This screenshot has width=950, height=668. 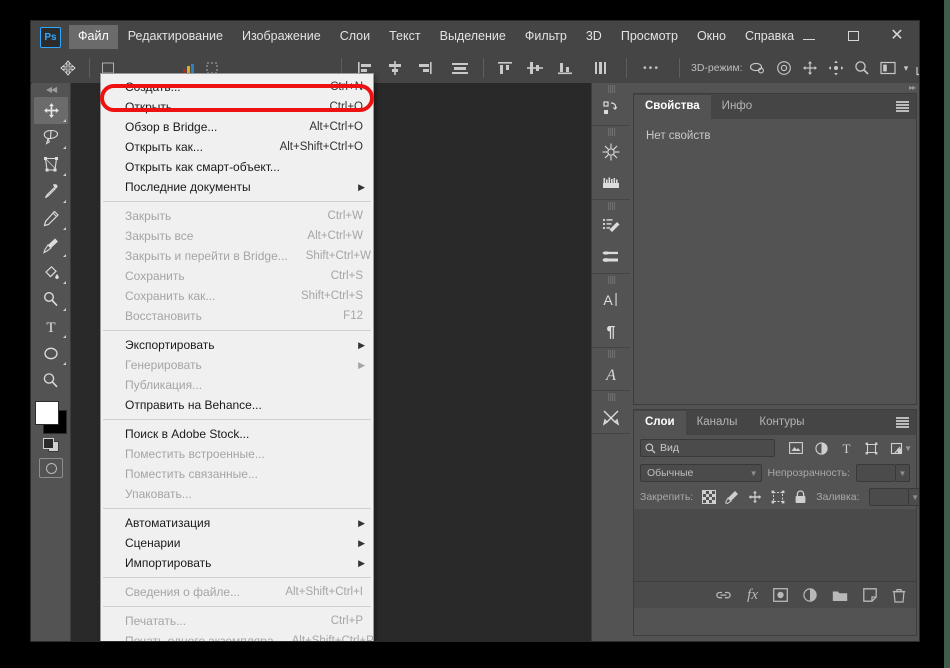 What do you see at coordinates (93, 37) in the screenshot?
I see `menu-item-0: Файл` at bounding box center [93, 37].